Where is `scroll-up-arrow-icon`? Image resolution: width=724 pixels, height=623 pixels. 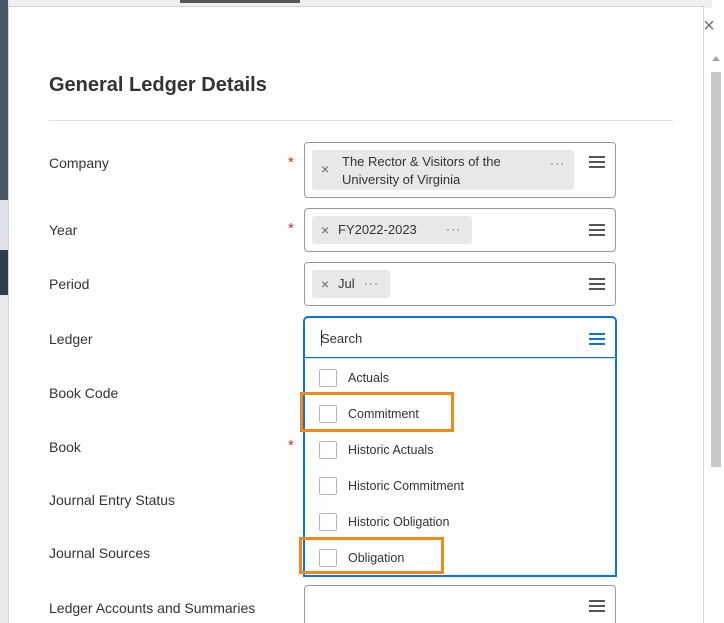
scroll-up-arrow-icon is located at coordinates (716, 58).